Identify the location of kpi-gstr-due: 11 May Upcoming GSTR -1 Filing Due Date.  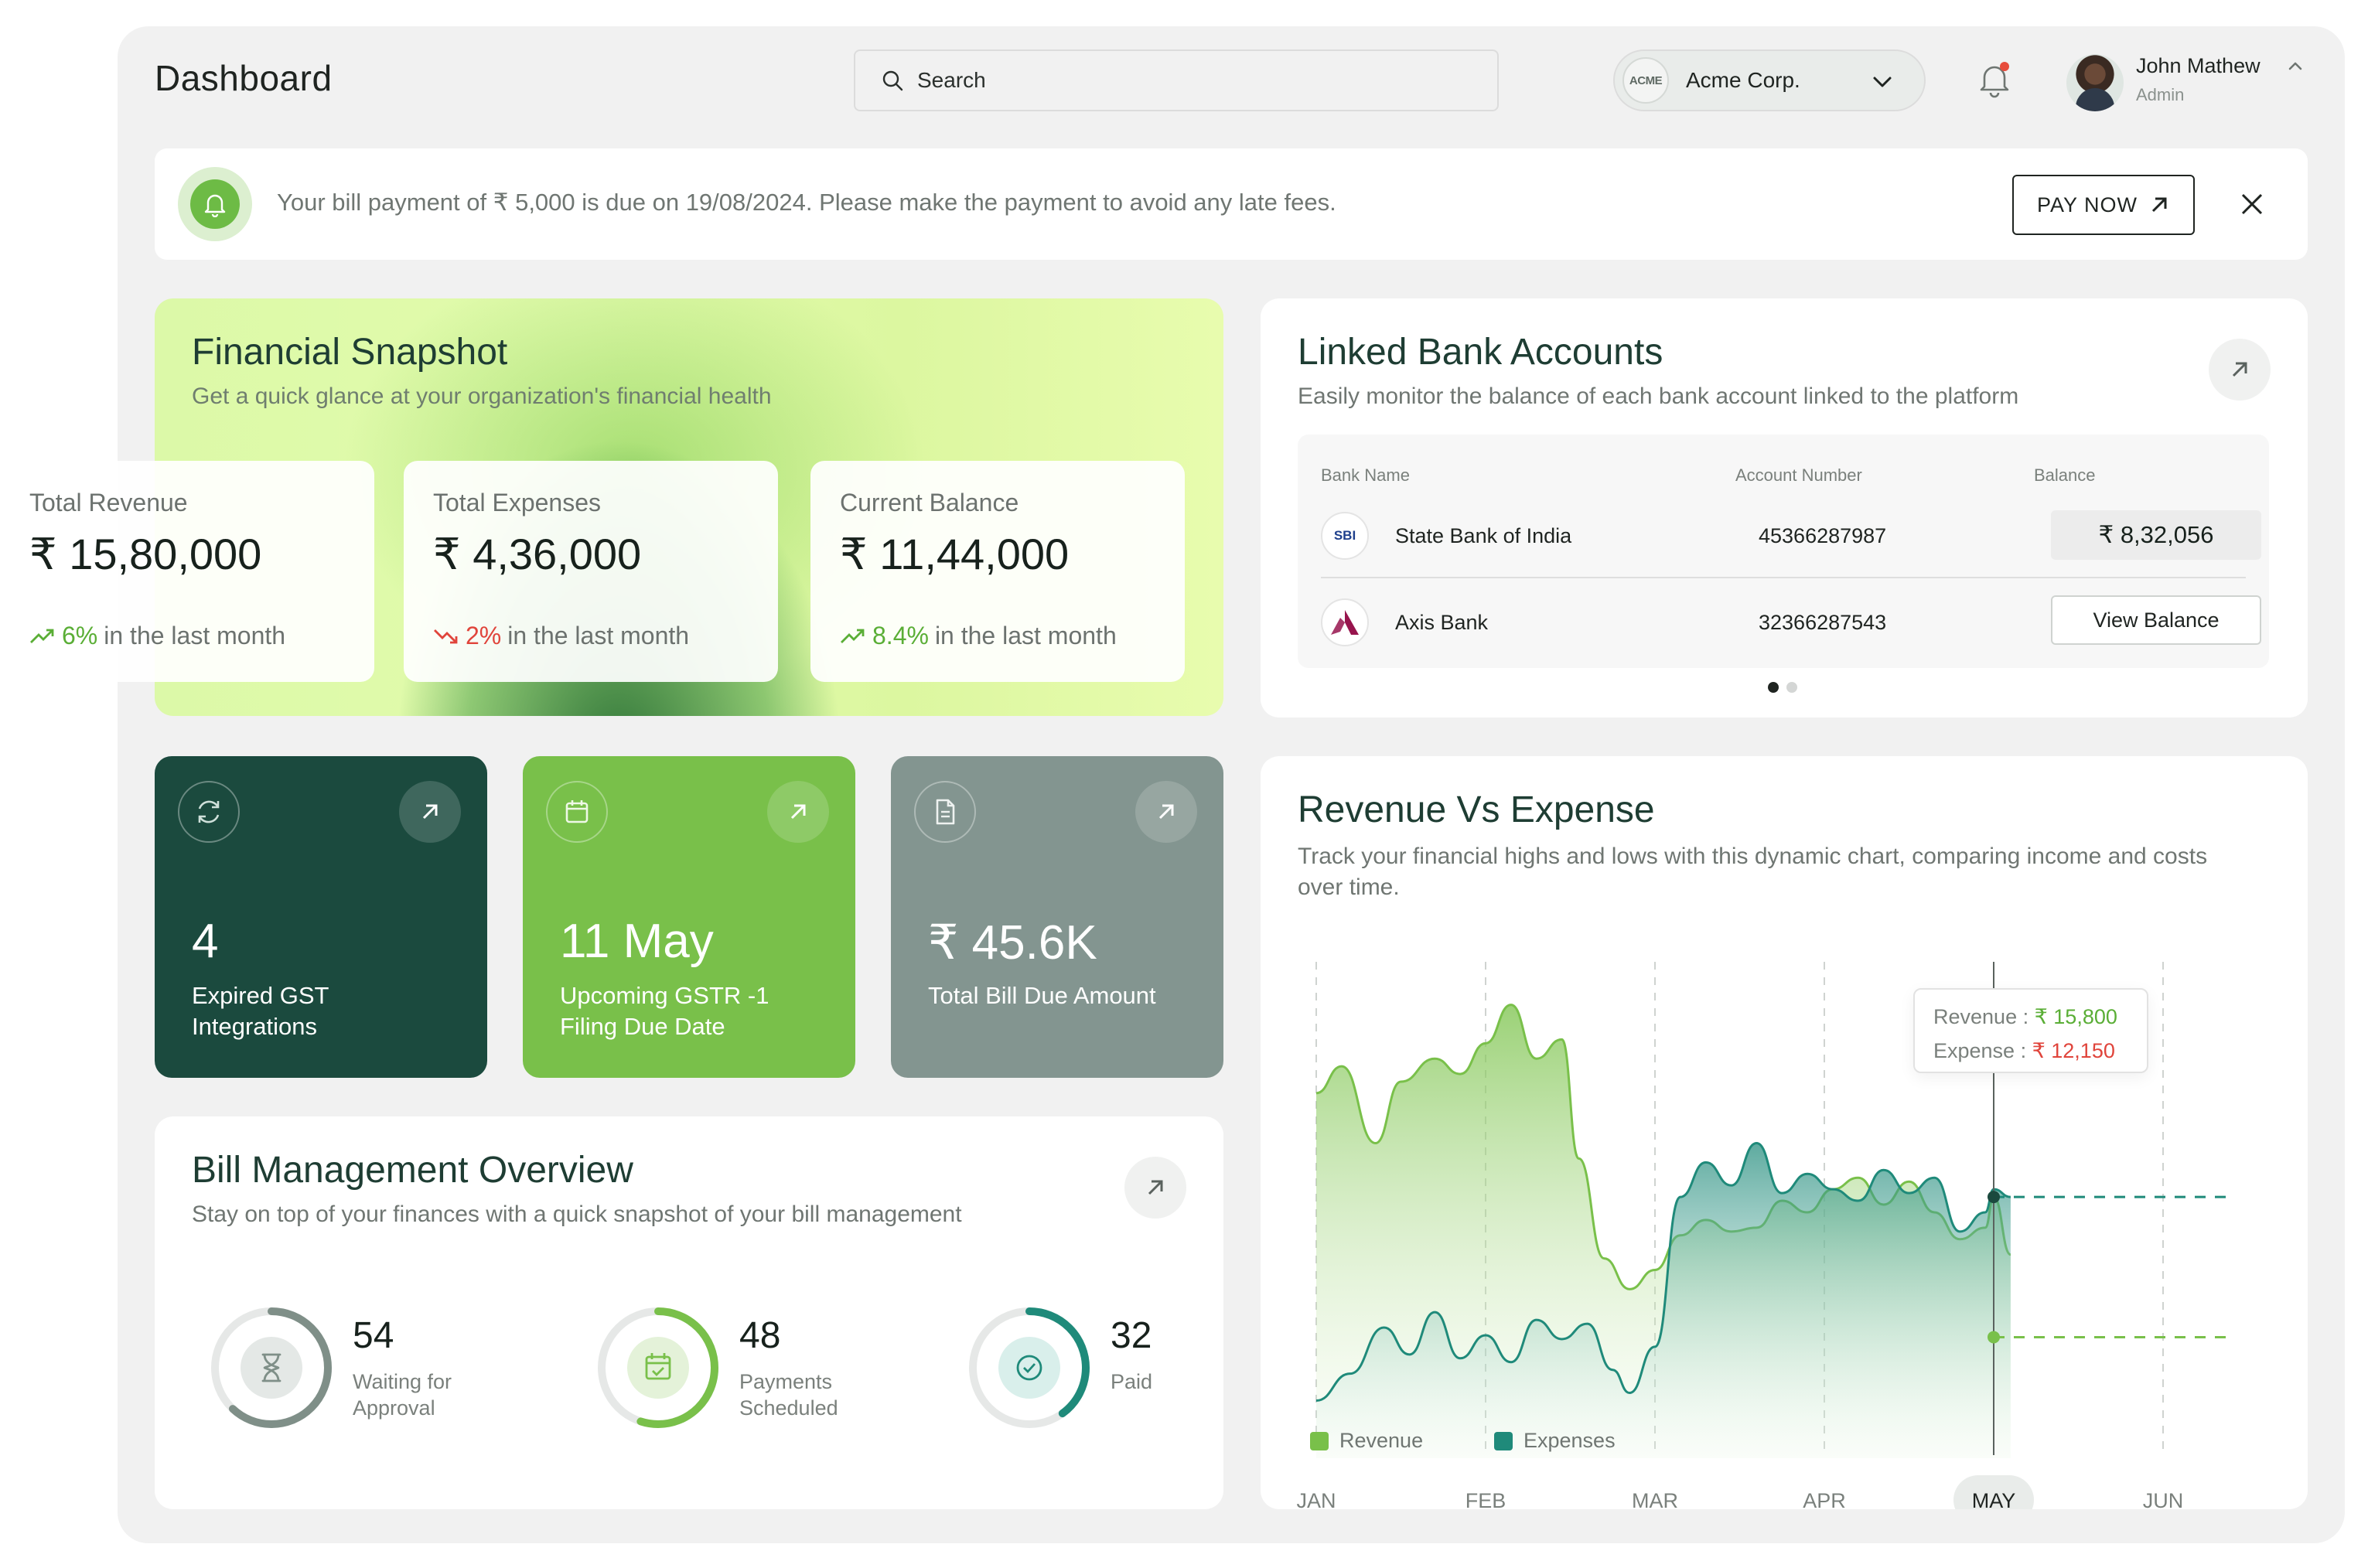
(689, 917).